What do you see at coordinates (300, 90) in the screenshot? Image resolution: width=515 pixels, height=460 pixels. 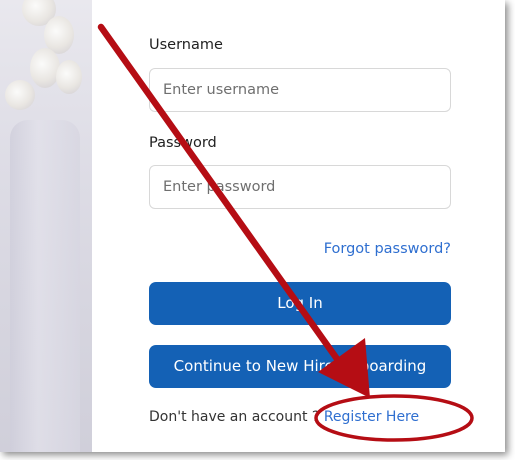 I see `username-input` at bounding box center [300, 90].